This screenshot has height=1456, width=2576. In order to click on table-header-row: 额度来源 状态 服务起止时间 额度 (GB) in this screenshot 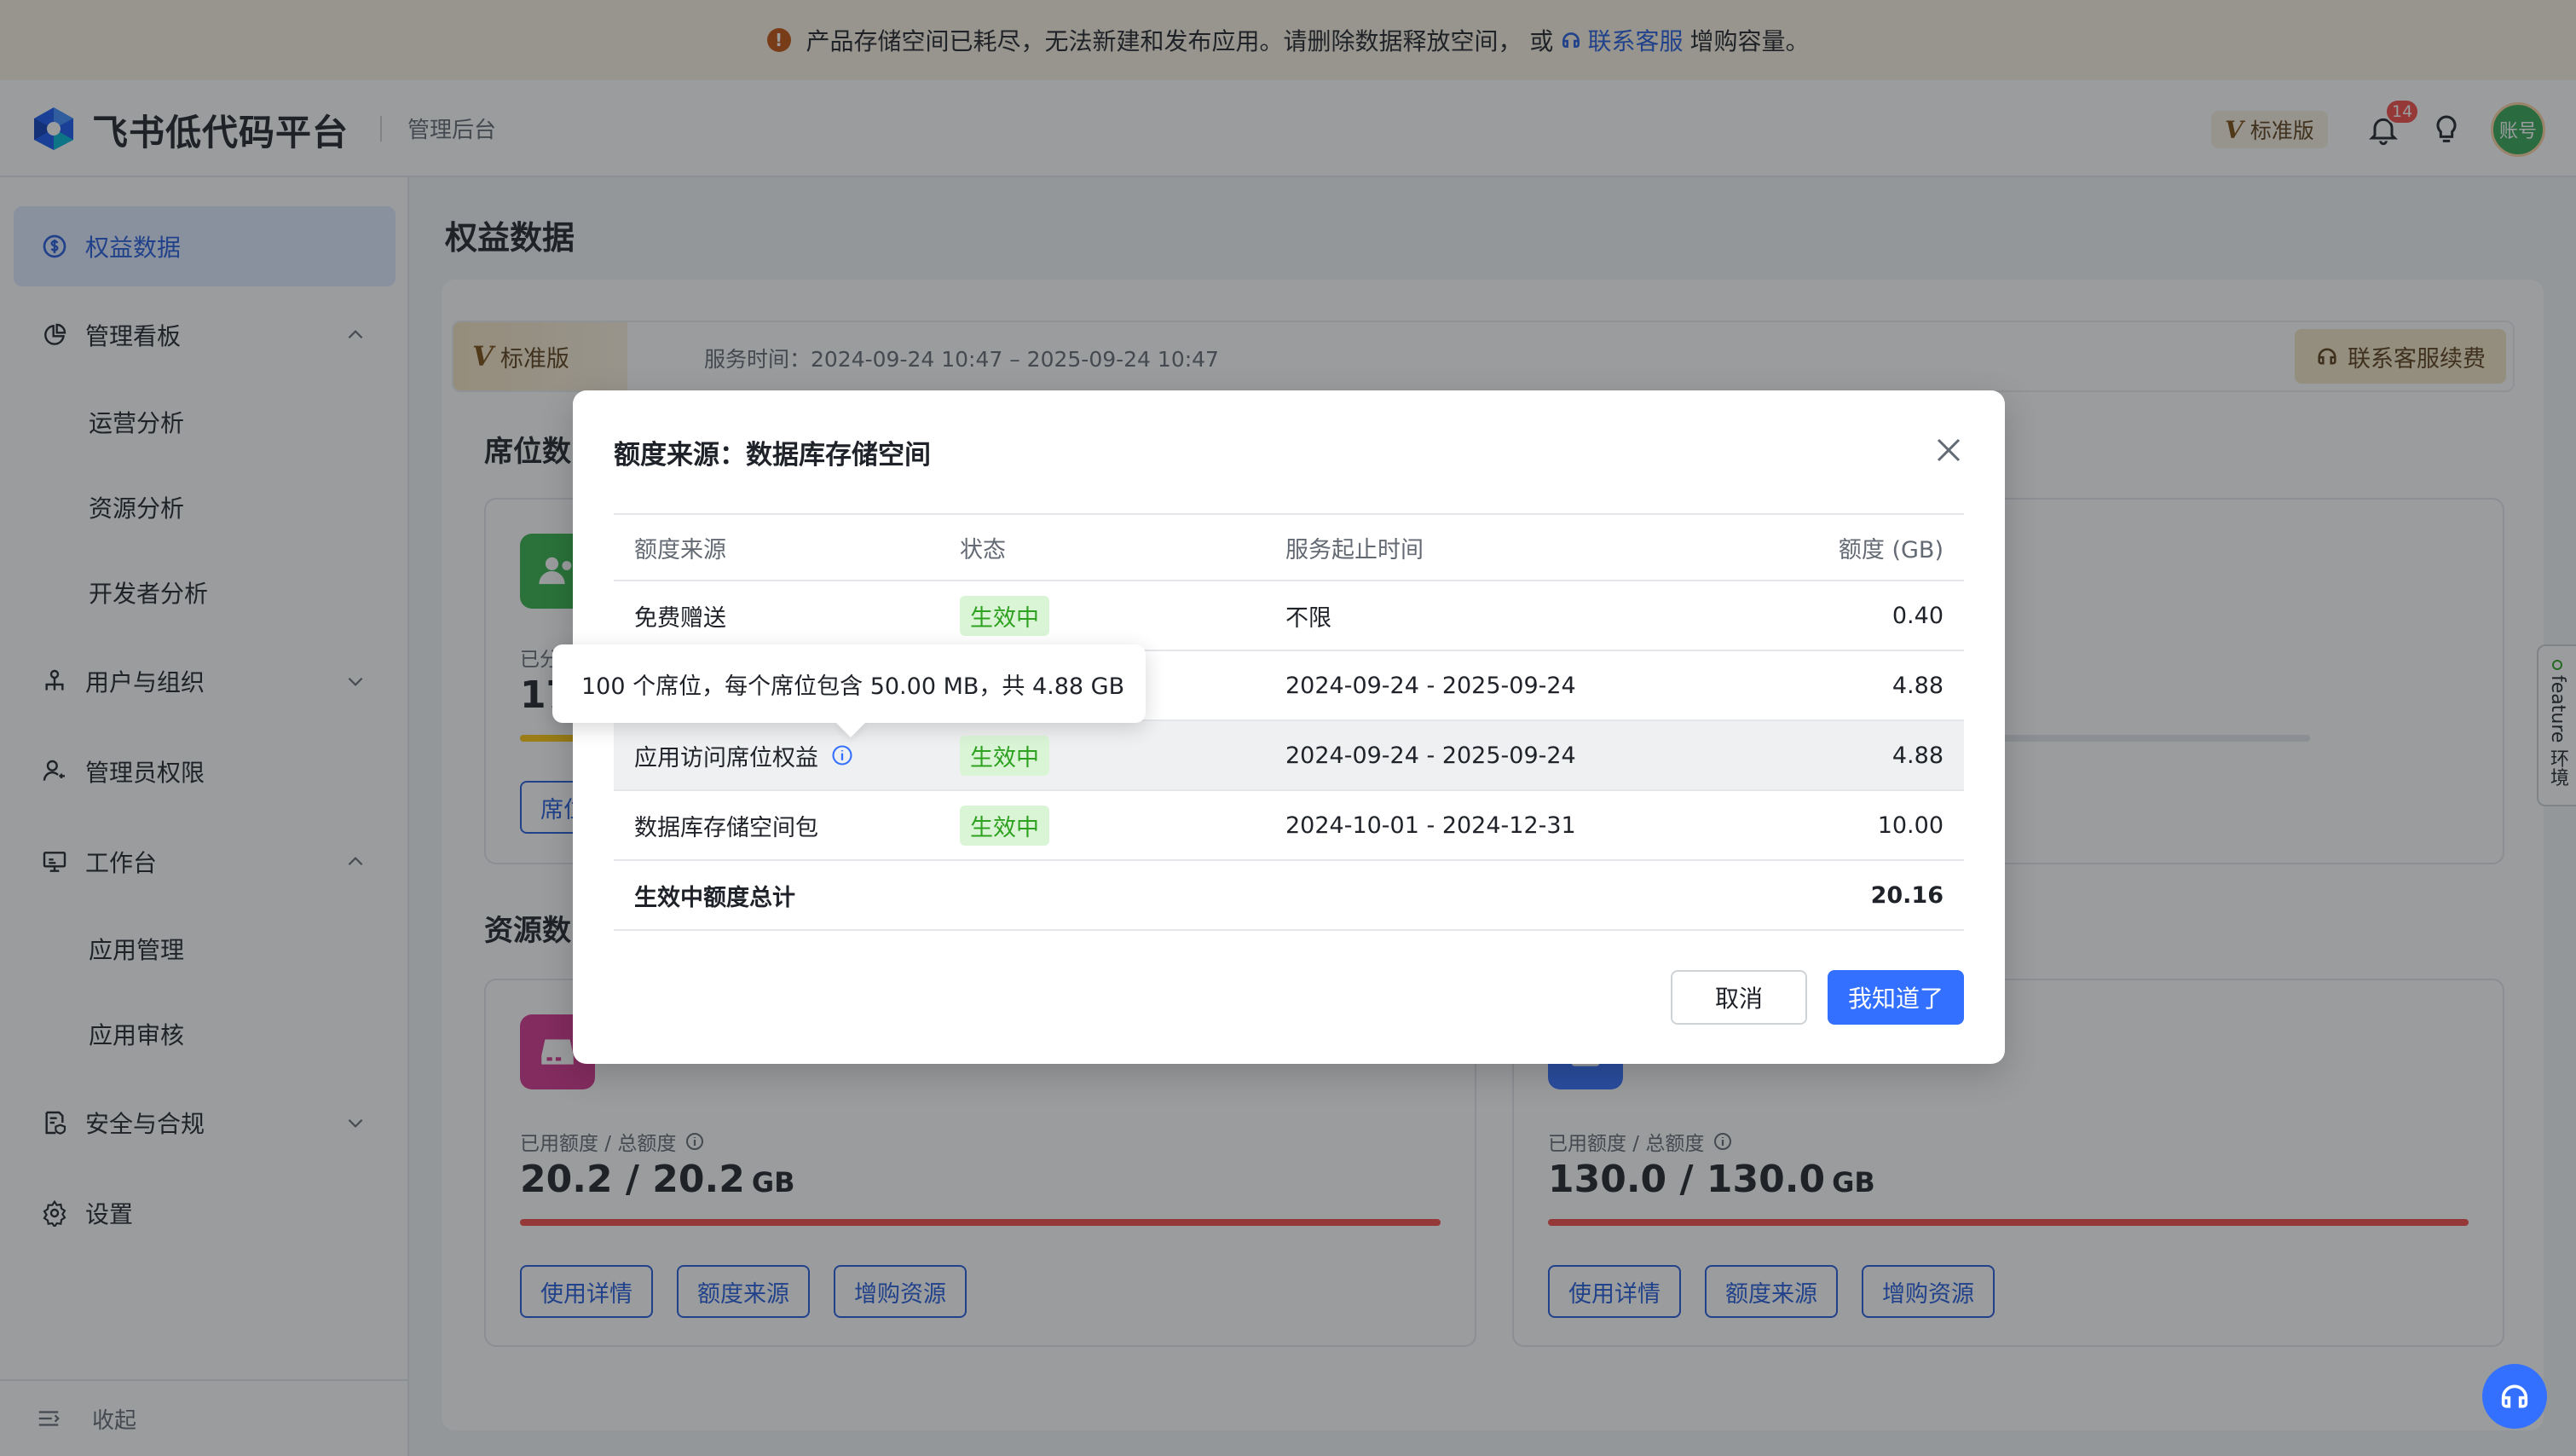, I will do `click(1289, 547)`.